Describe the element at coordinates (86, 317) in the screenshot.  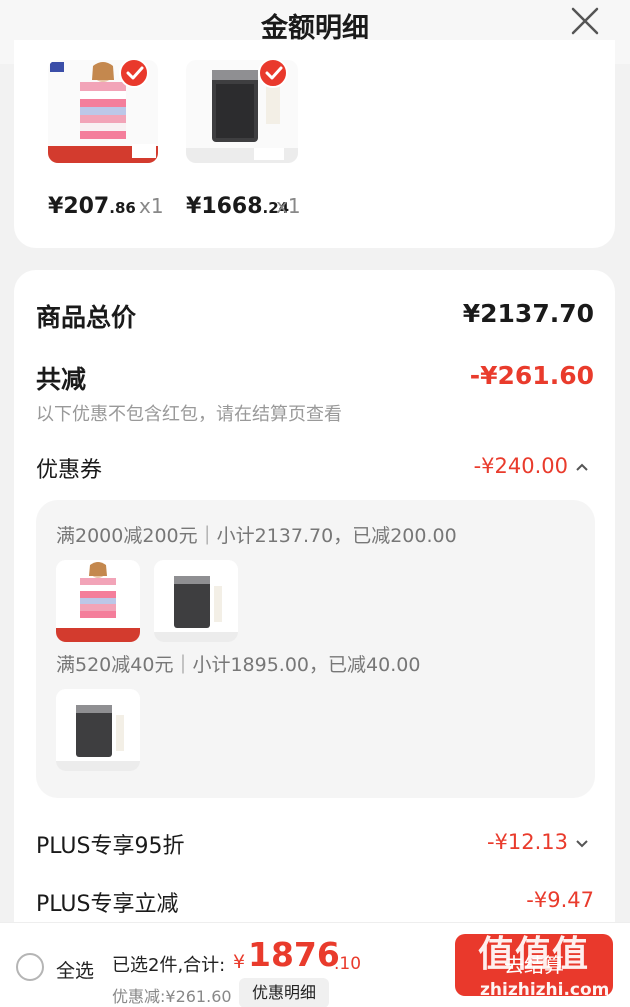
I see `total-label: 商品总价` at that location.